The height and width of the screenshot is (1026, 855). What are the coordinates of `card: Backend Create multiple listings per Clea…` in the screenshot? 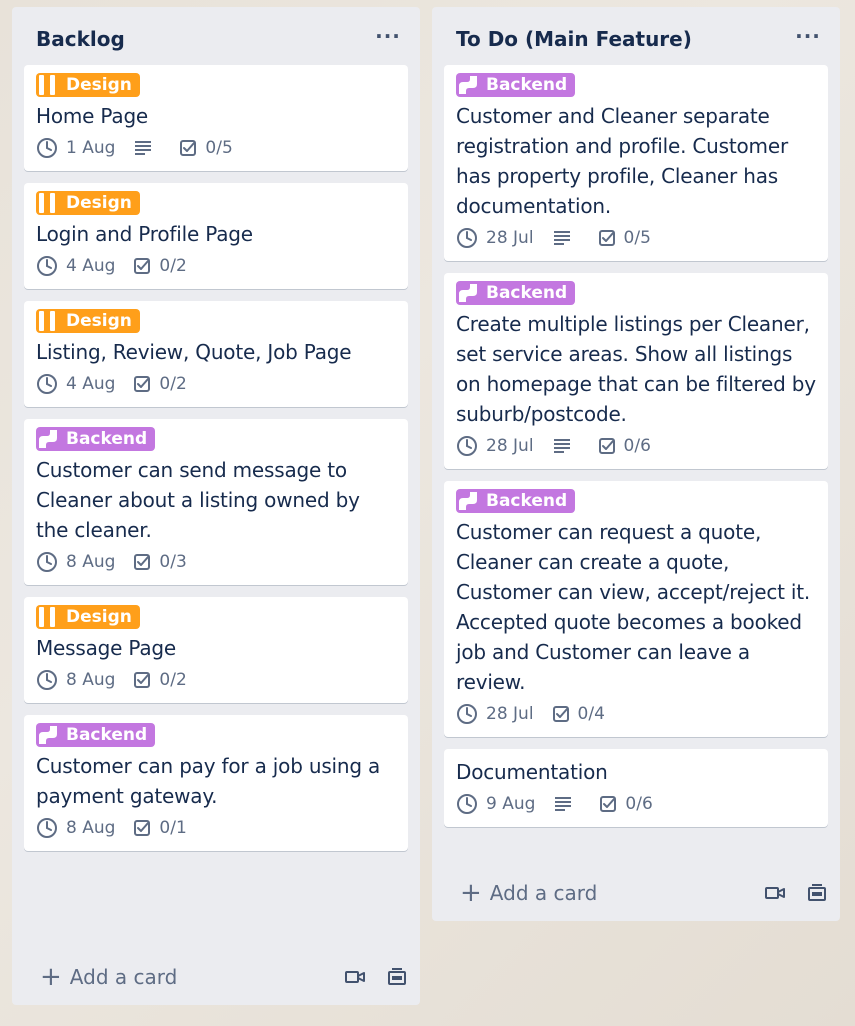 It's located at (636, 371).